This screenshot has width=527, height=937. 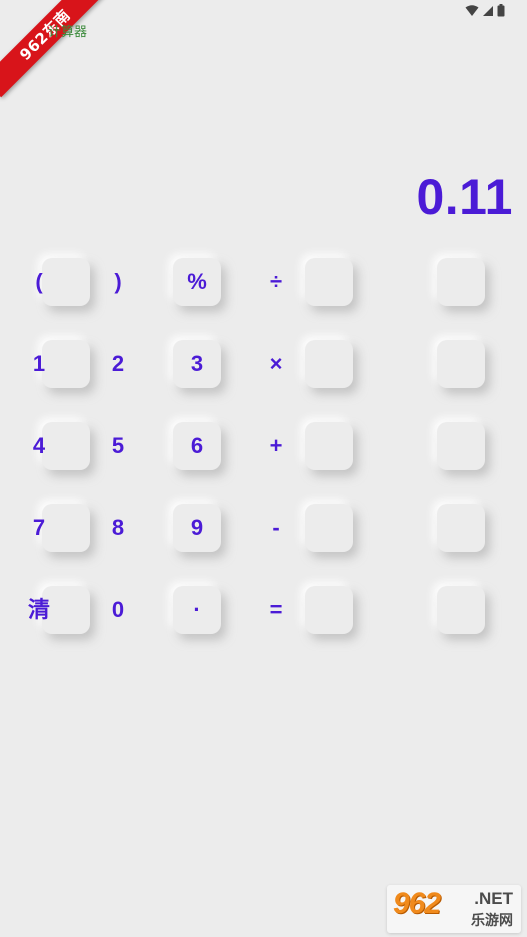 What do you see at coordinates (118, 528) in the screenshot?
I see `key-8-label: 8` at bounding box center [118, 528].